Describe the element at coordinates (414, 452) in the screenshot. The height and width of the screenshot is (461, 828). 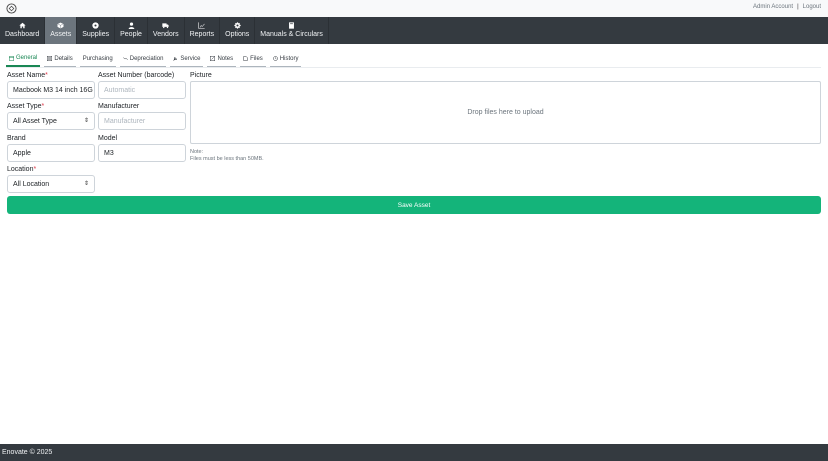
I see `footer: Enovate © 2025` at that location.